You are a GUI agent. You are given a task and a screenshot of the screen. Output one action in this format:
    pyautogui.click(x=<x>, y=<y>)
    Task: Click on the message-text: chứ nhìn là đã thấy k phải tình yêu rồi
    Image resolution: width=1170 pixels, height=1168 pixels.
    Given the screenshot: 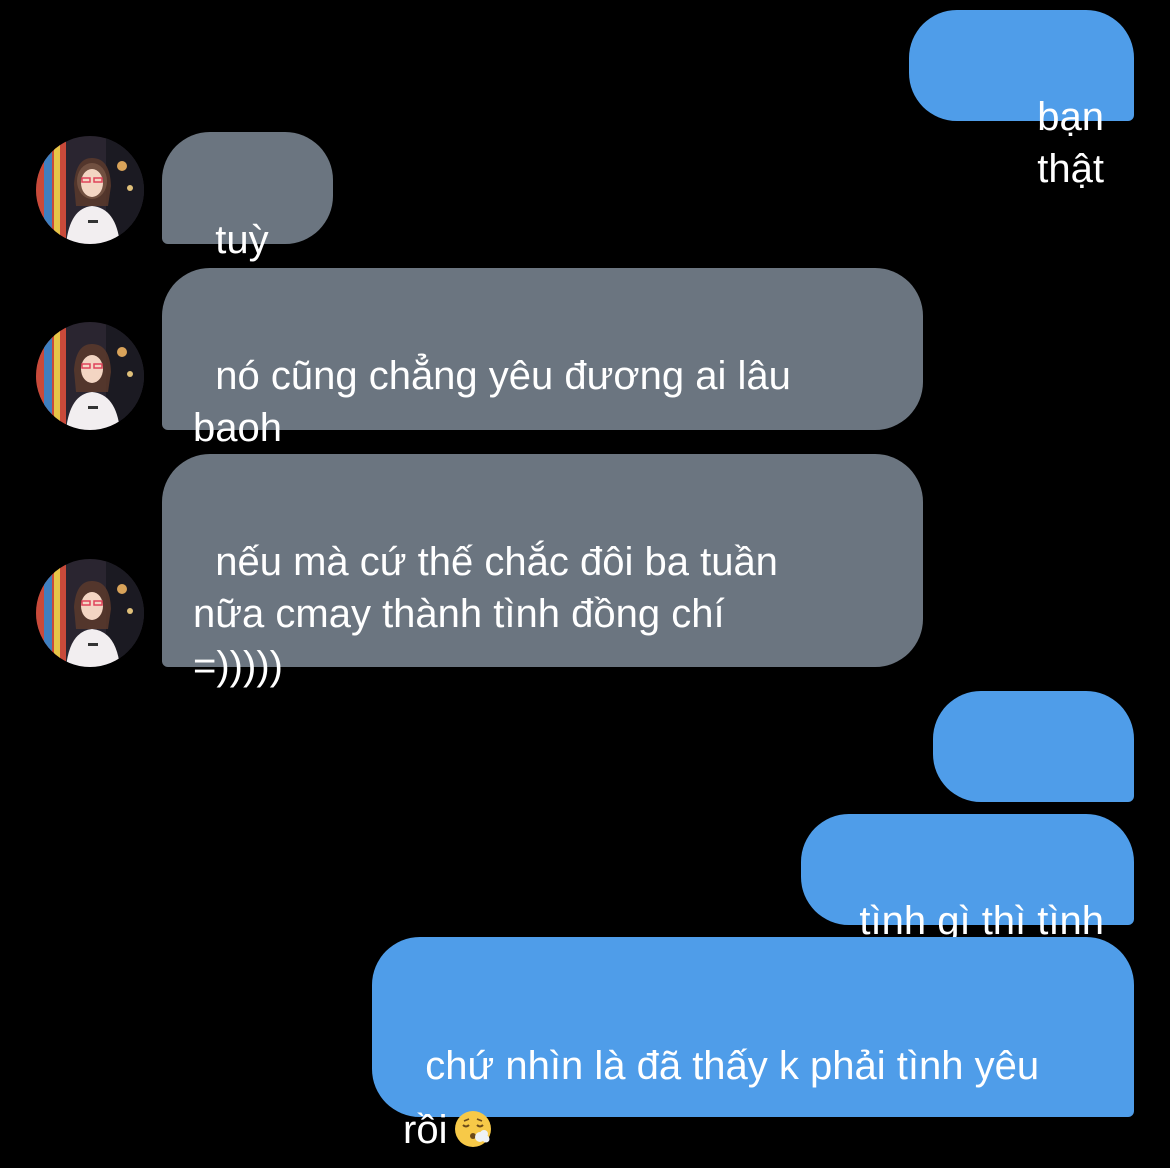 What is the action you would take?
    pyautogui.click(x=721, y=1098)
    